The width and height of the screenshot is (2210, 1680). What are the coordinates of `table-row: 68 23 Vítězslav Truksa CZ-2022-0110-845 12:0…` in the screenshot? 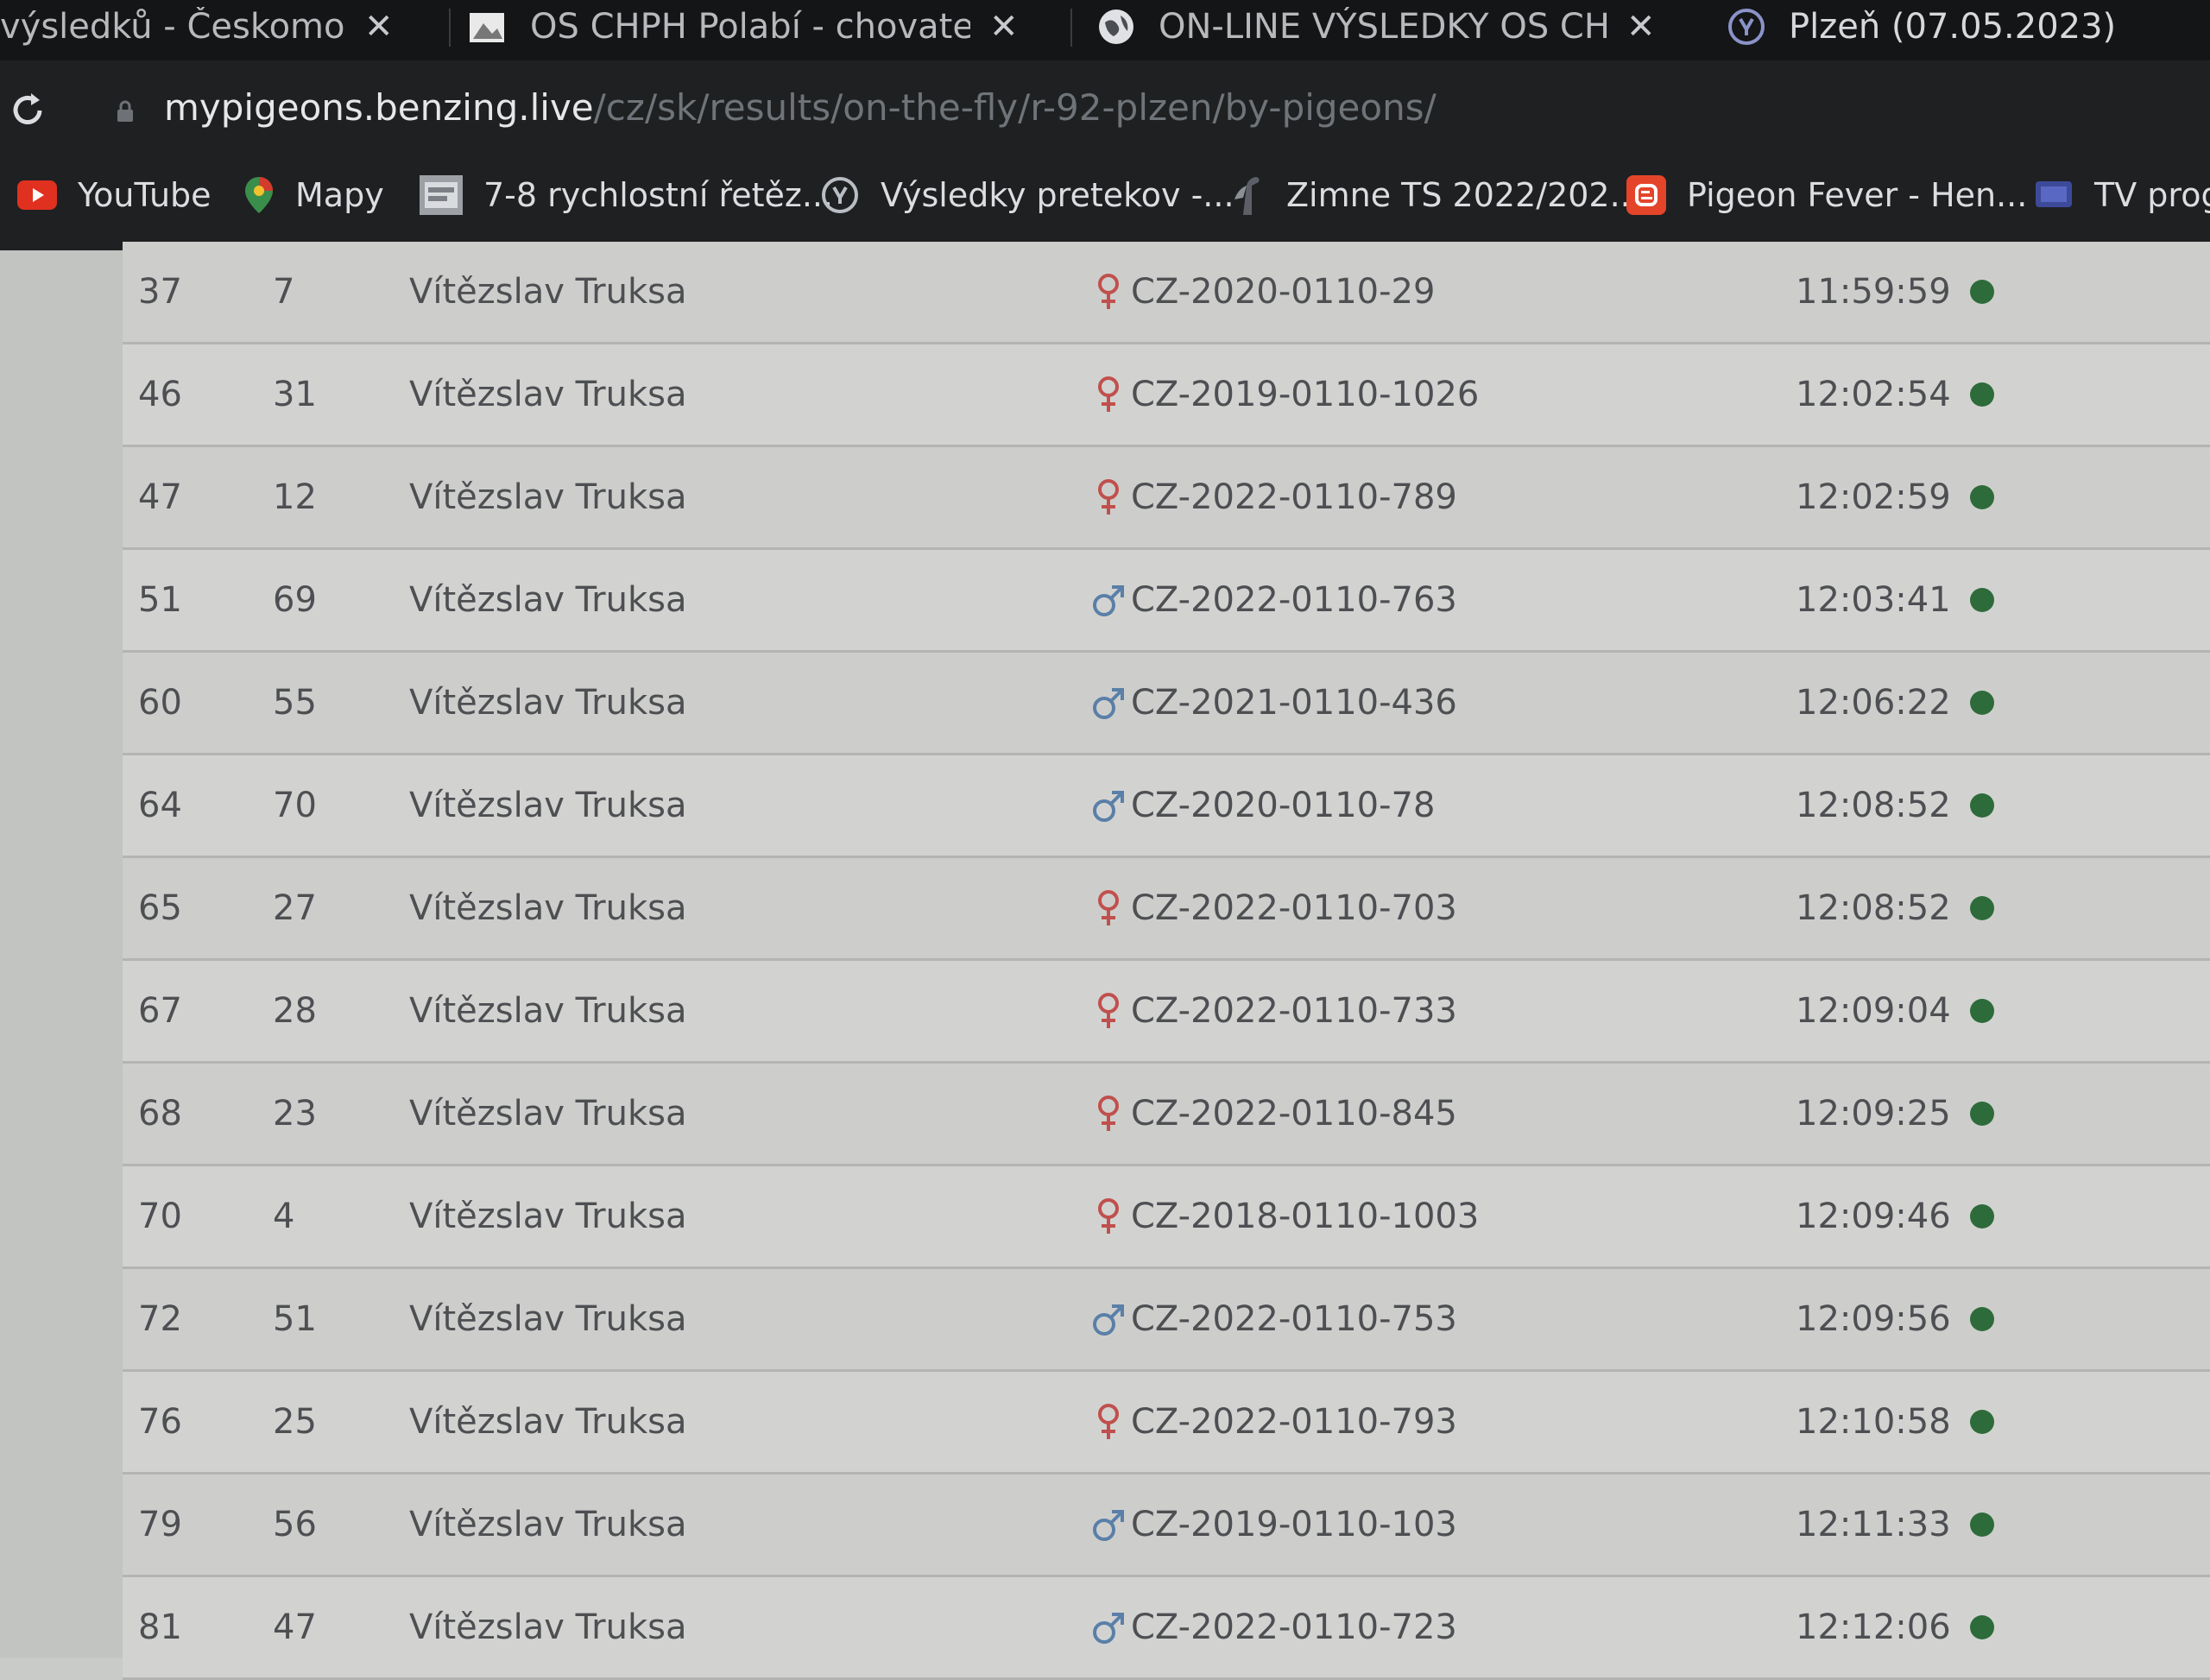 It's located at (1167, 1115).